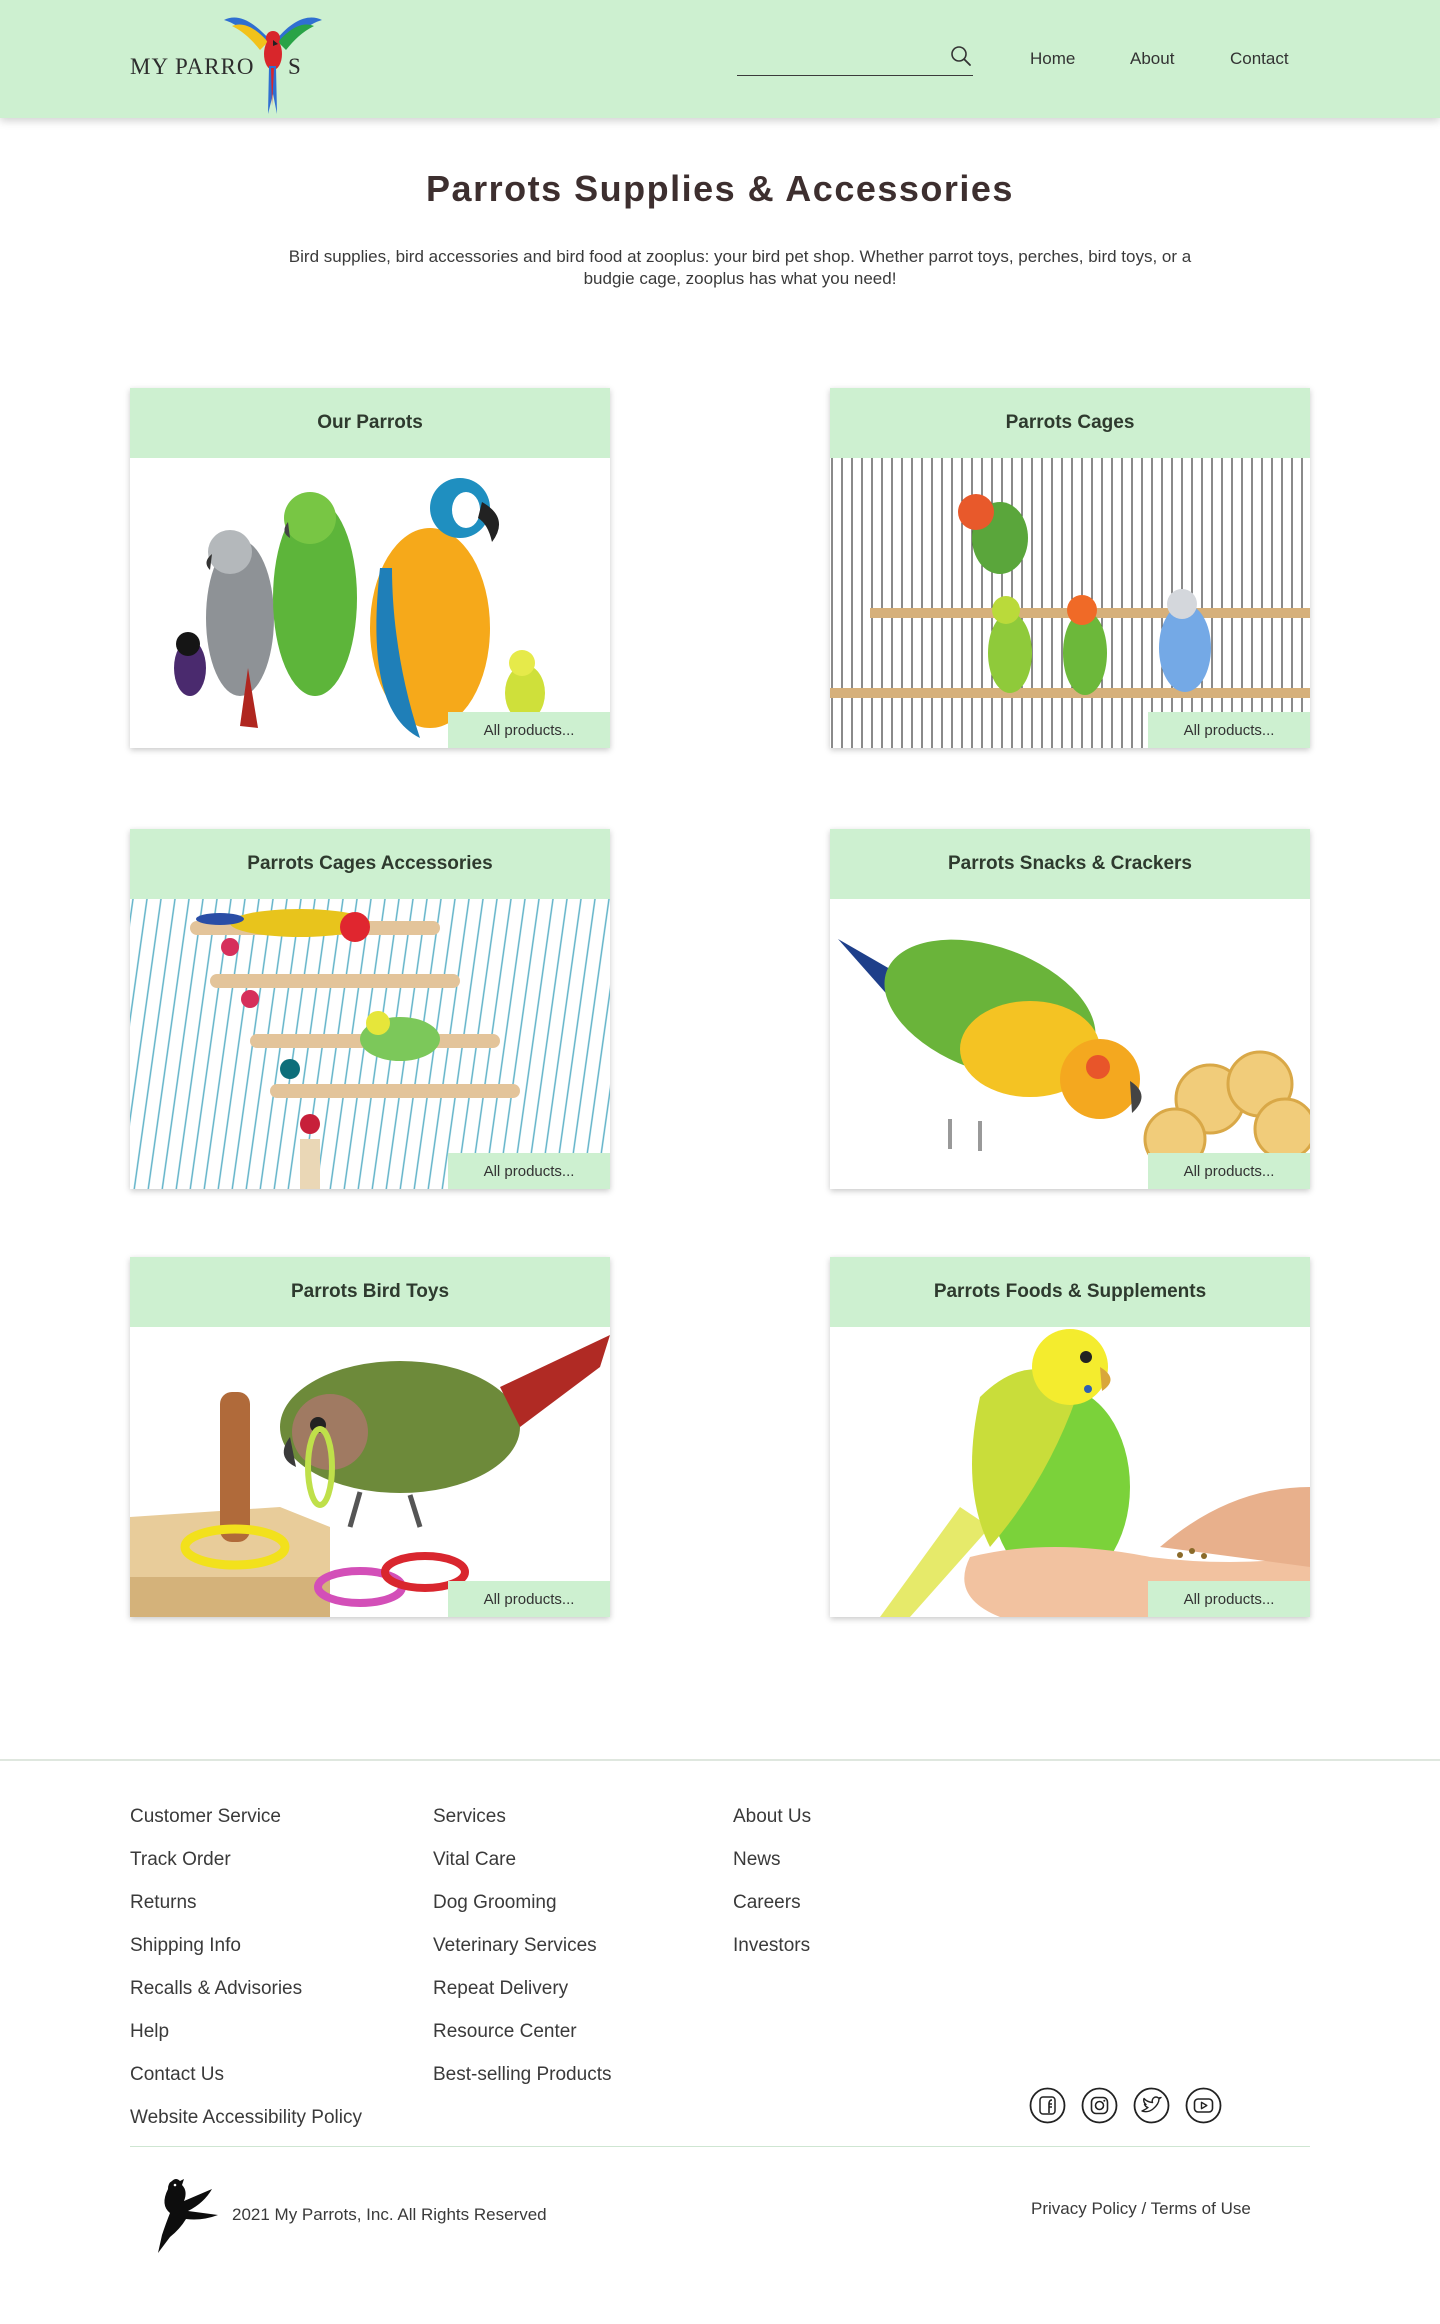 The width and height of the screenshot is (1440, 2324). Describe the element at coordinates (772, 1945) in the screenshot. I see `footer-link: Investors` at that location.